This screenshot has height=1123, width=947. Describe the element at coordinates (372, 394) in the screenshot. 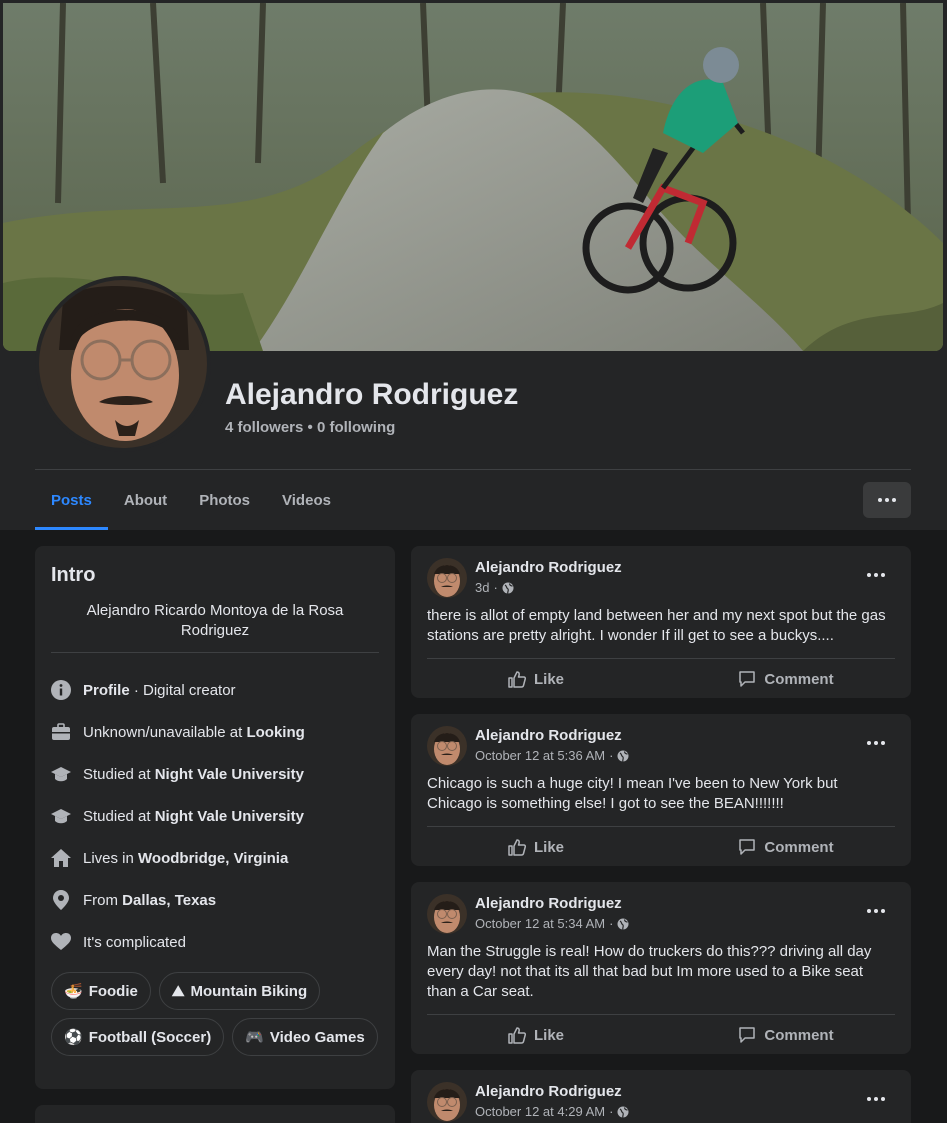

I see `profile-name: Alejandro Rodriguez` at that location.